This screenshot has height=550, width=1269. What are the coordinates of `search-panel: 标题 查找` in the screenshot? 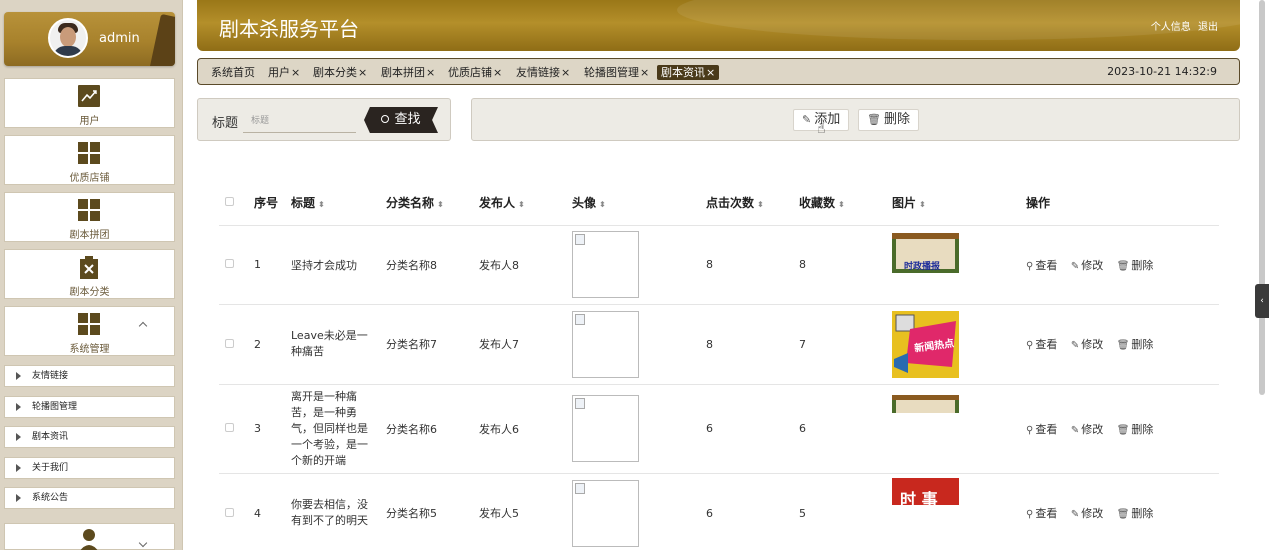 It's located at (324, 119).